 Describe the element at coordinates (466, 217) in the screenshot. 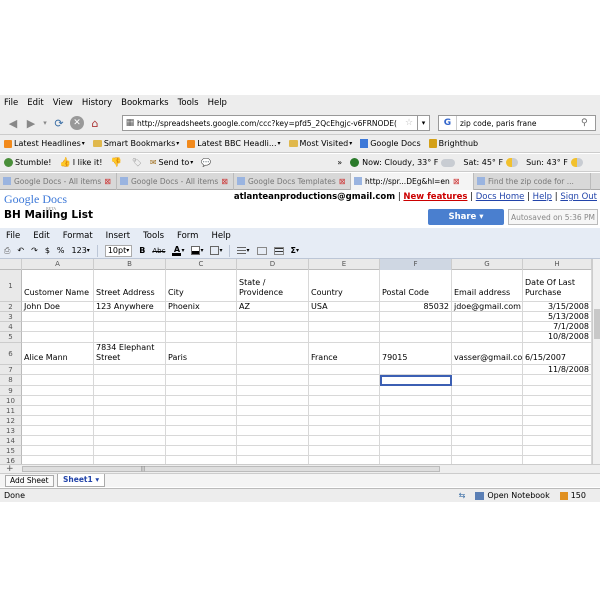

I see `share-button: Share ▾` at that location.